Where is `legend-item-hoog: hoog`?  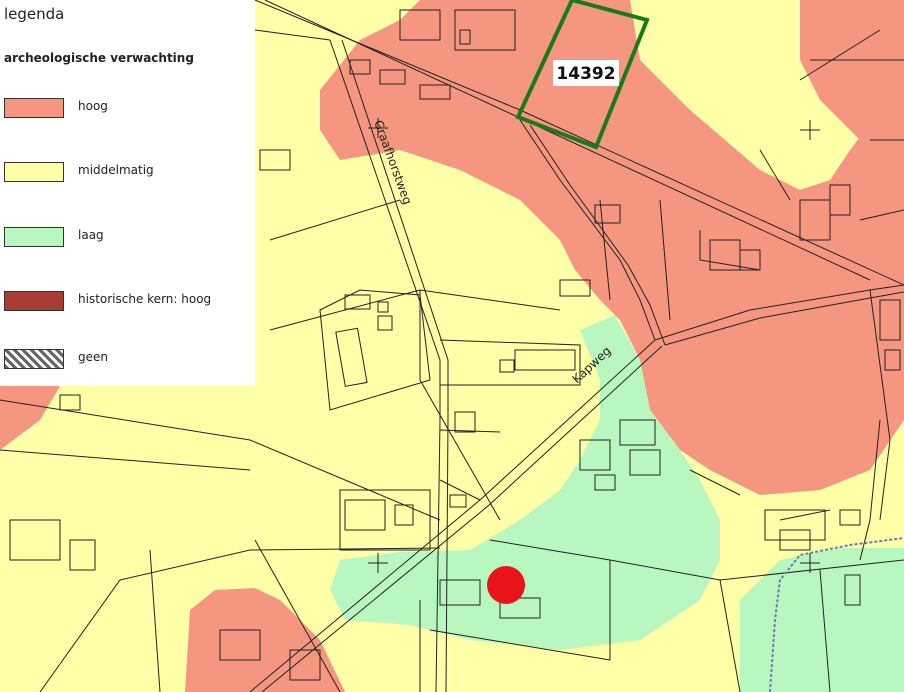
legend-item-hoog: hoog is located at coordinates (129, 108).